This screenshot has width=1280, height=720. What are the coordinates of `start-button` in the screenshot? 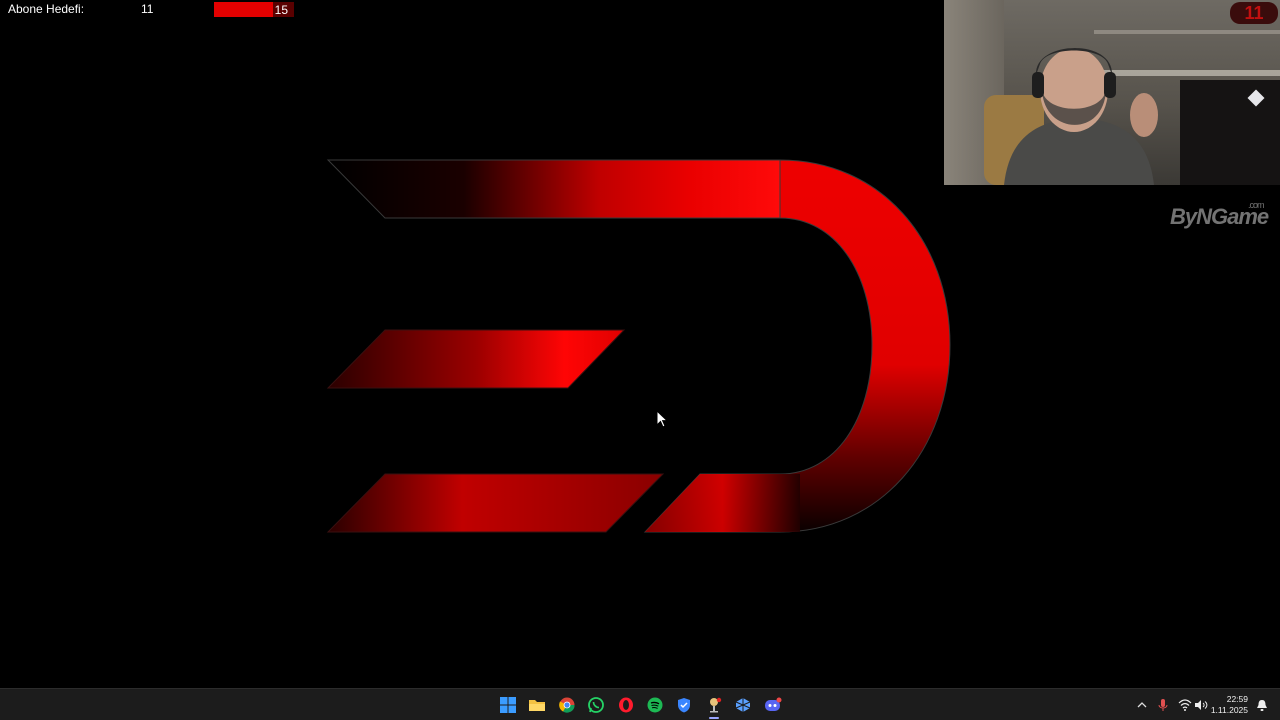 It's located at (508, 705).